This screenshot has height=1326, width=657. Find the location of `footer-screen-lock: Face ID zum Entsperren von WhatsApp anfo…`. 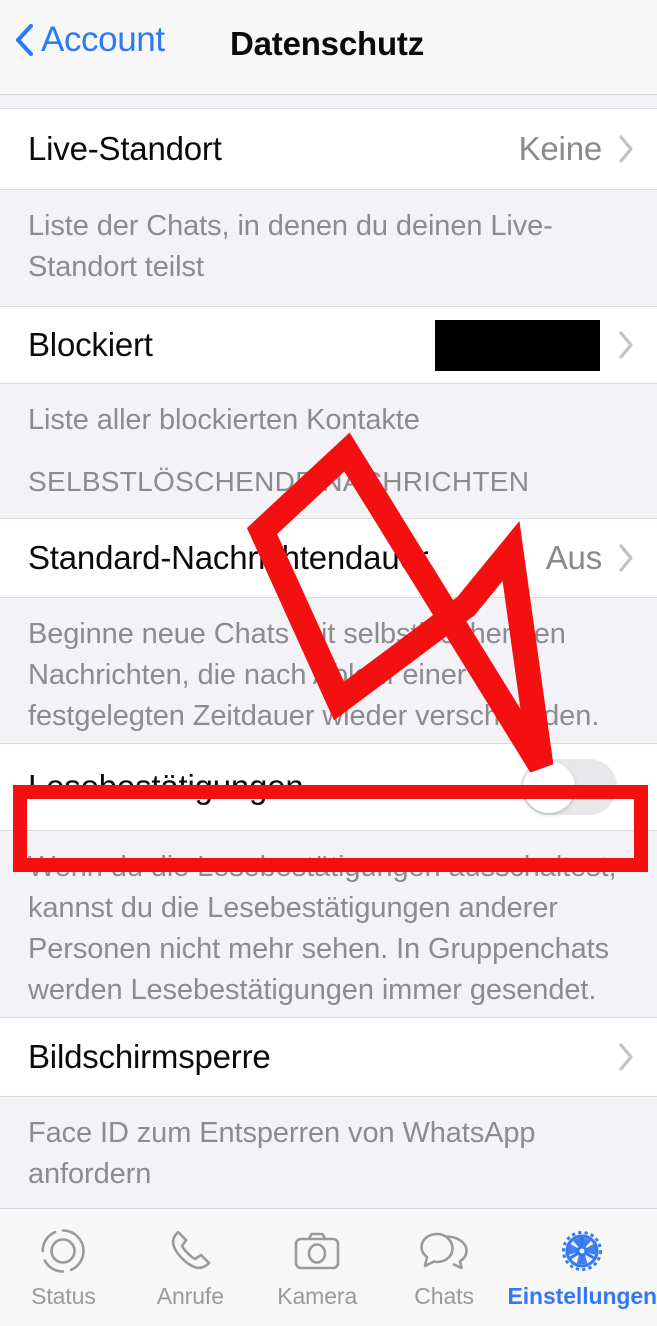

footer-screen-lock: Face ID zum Entsperren von WhatsApp anfo… is located at coordinates (328, 1143).